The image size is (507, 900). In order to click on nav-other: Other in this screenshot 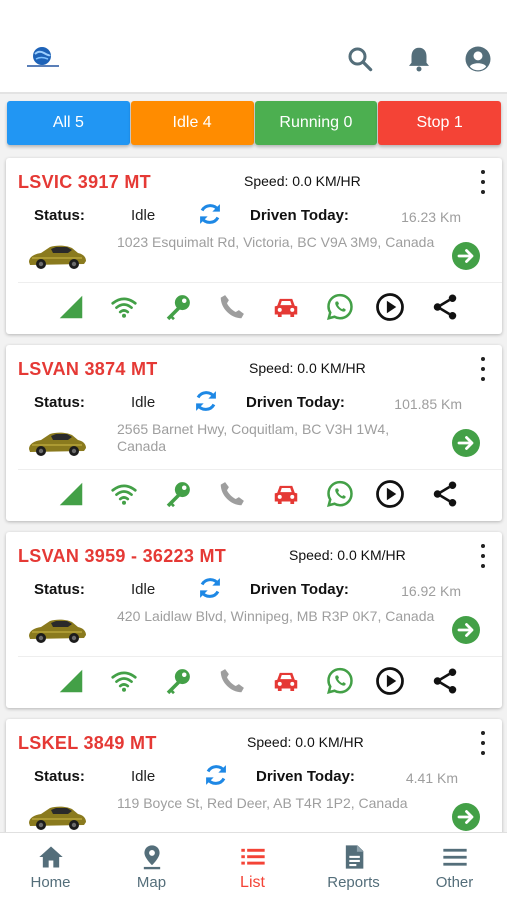, I will do `click(454, 866)`.